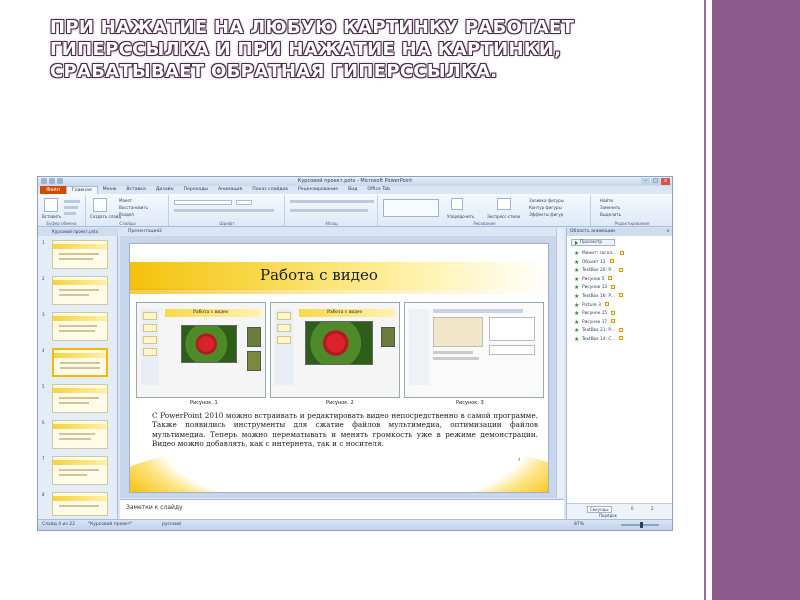 This screenshot has height=600, width=800. Describe the element at coordinates (339, 343) in the screenshot. I see `flower-photo-large` at that location.